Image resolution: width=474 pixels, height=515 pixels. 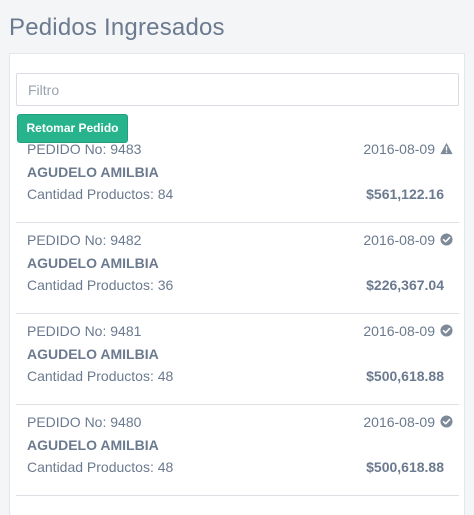 I want to click on order-total: $226,367.04, so click(x=405, y=285).